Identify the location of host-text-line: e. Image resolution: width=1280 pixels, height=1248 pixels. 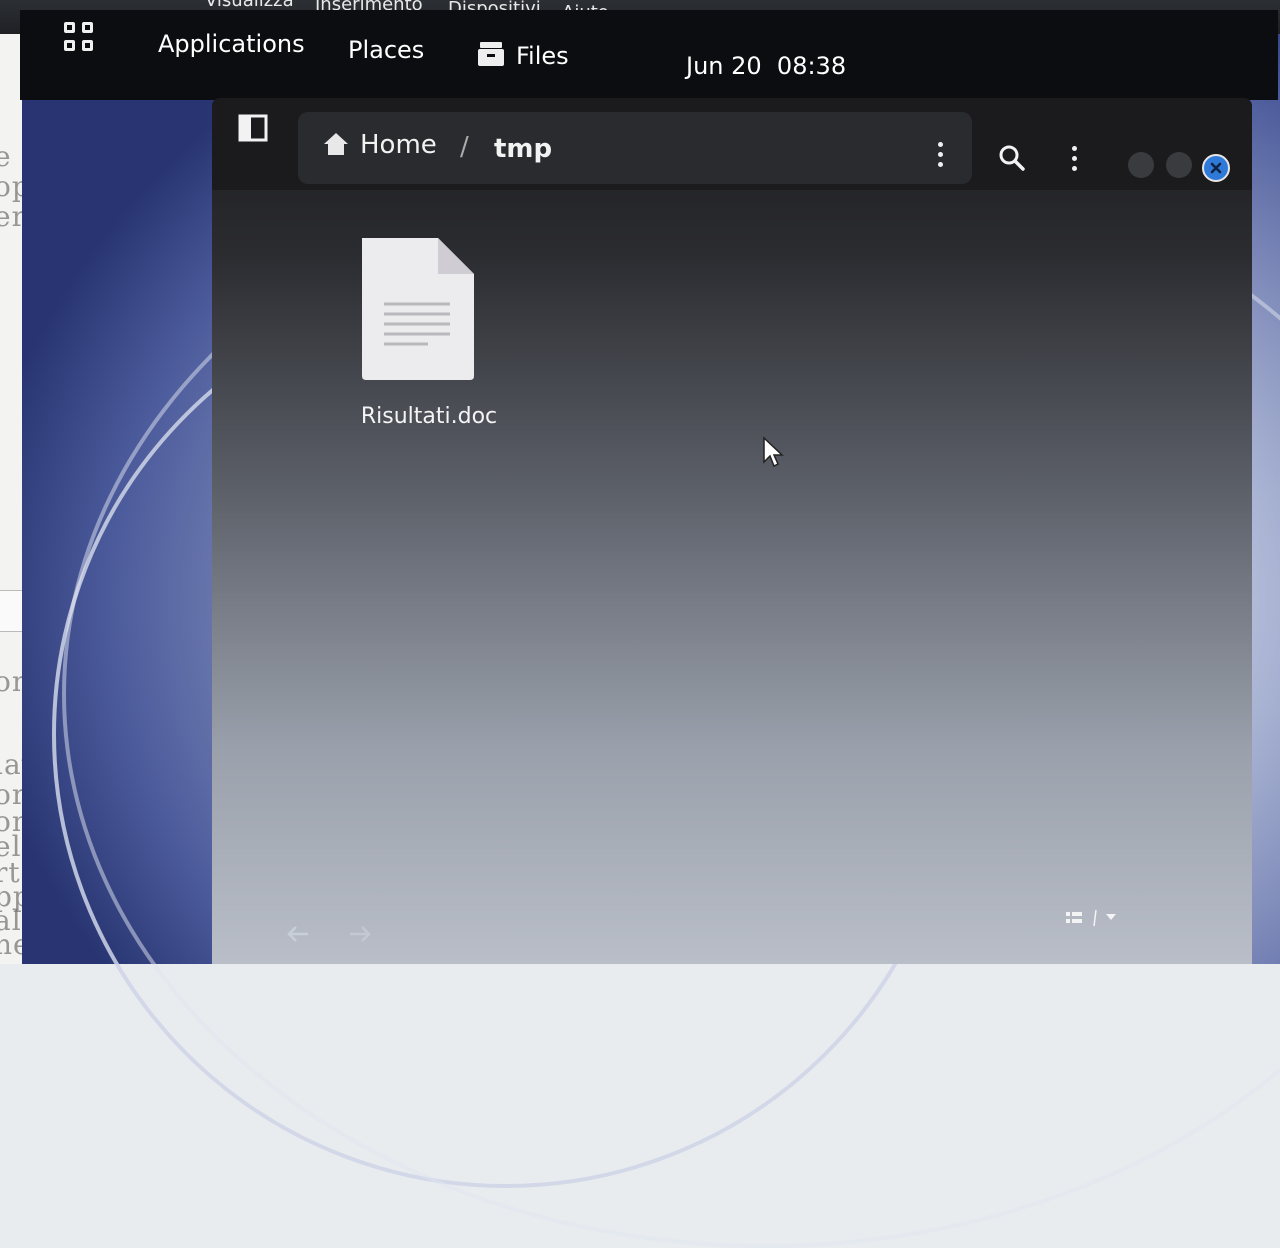
(6, 156).